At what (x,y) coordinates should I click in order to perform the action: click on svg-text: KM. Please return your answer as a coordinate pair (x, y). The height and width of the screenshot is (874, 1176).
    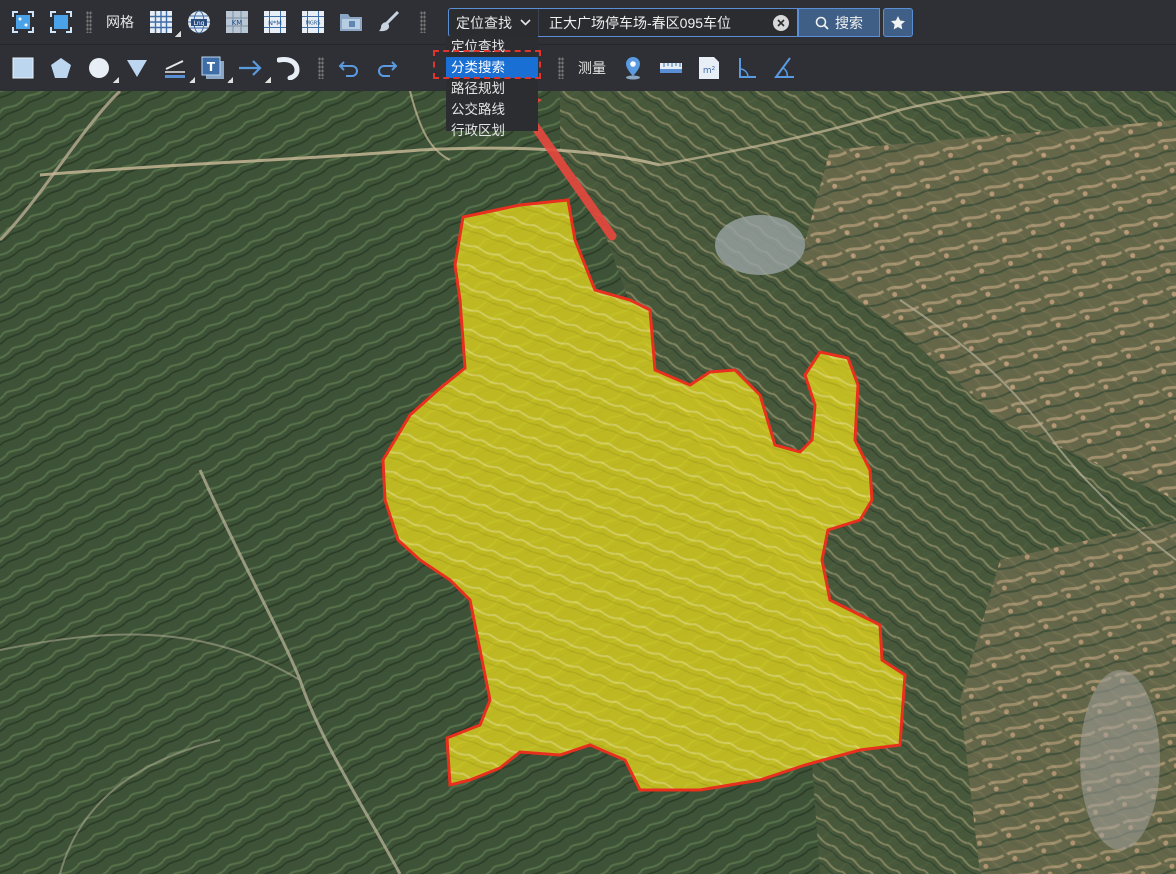
    Looking at the image, I should click on (237, 23).